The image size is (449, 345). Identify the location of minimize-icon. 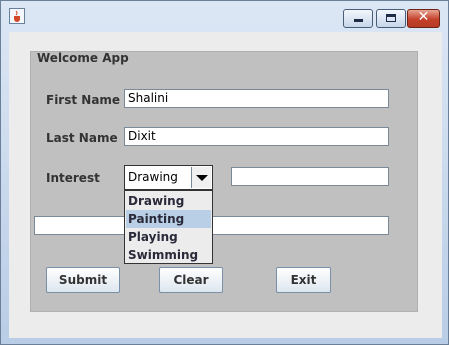
(358, 20).